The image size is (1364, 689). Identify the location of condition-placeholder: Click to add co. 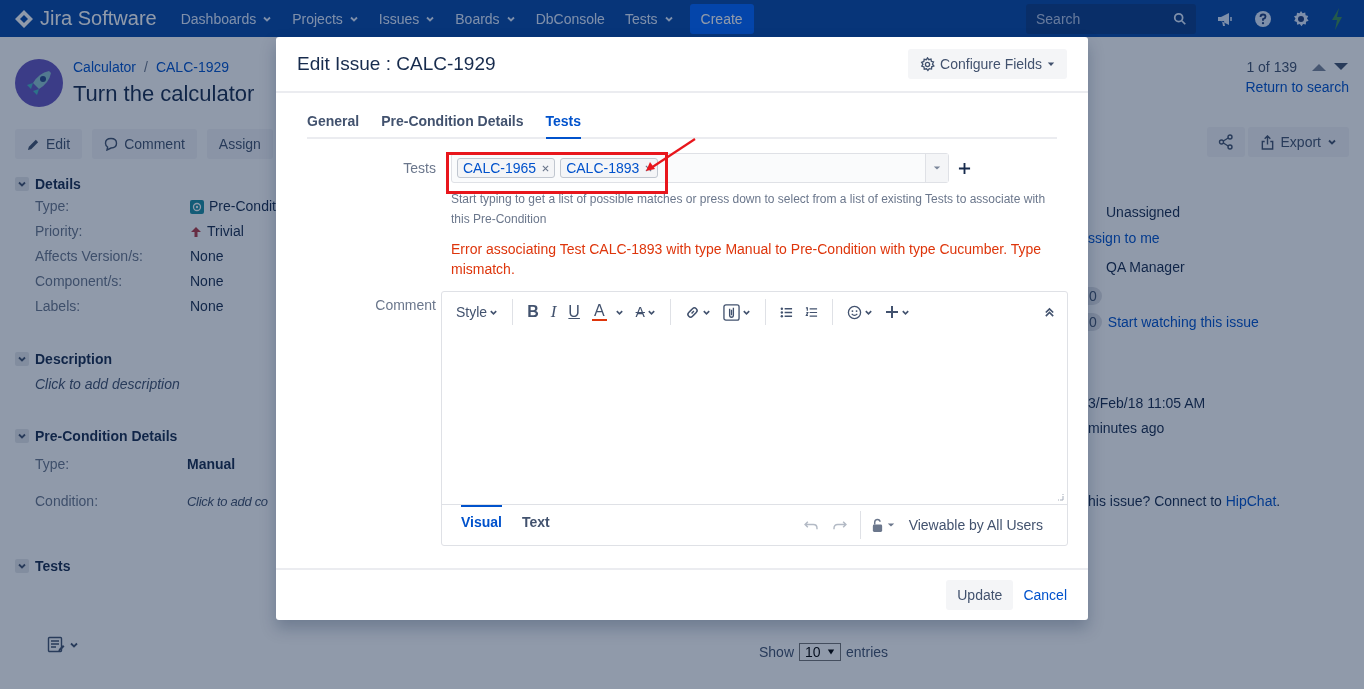
(227, 501).